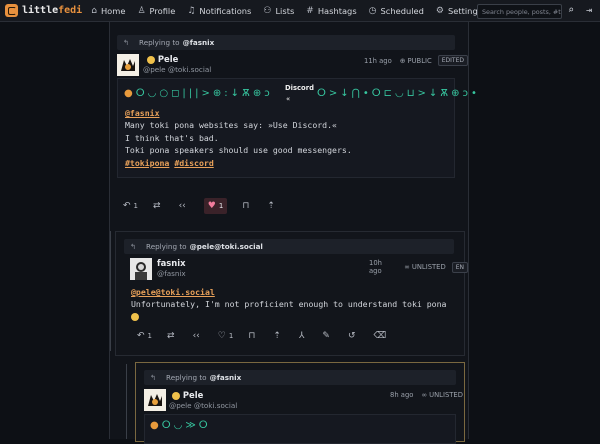 The image size is (600, 444). What do you see at coordinates (147, 163) in the screenshot?
I see `hashtag-link: #tokipona` at bounding box center [147, 163].